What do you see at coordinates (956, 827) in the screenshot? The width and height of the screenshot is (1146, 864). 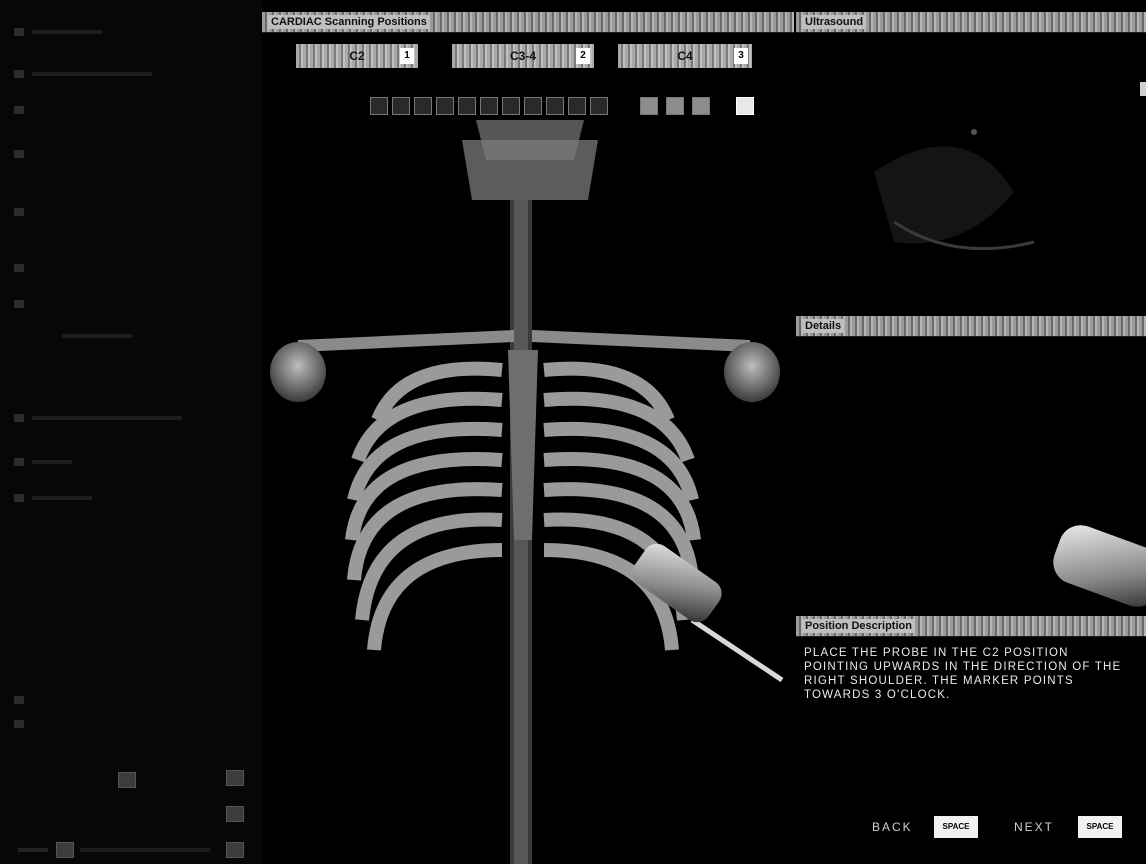 I see `back-key-button: SPACE` at bounding box center [956, 827].